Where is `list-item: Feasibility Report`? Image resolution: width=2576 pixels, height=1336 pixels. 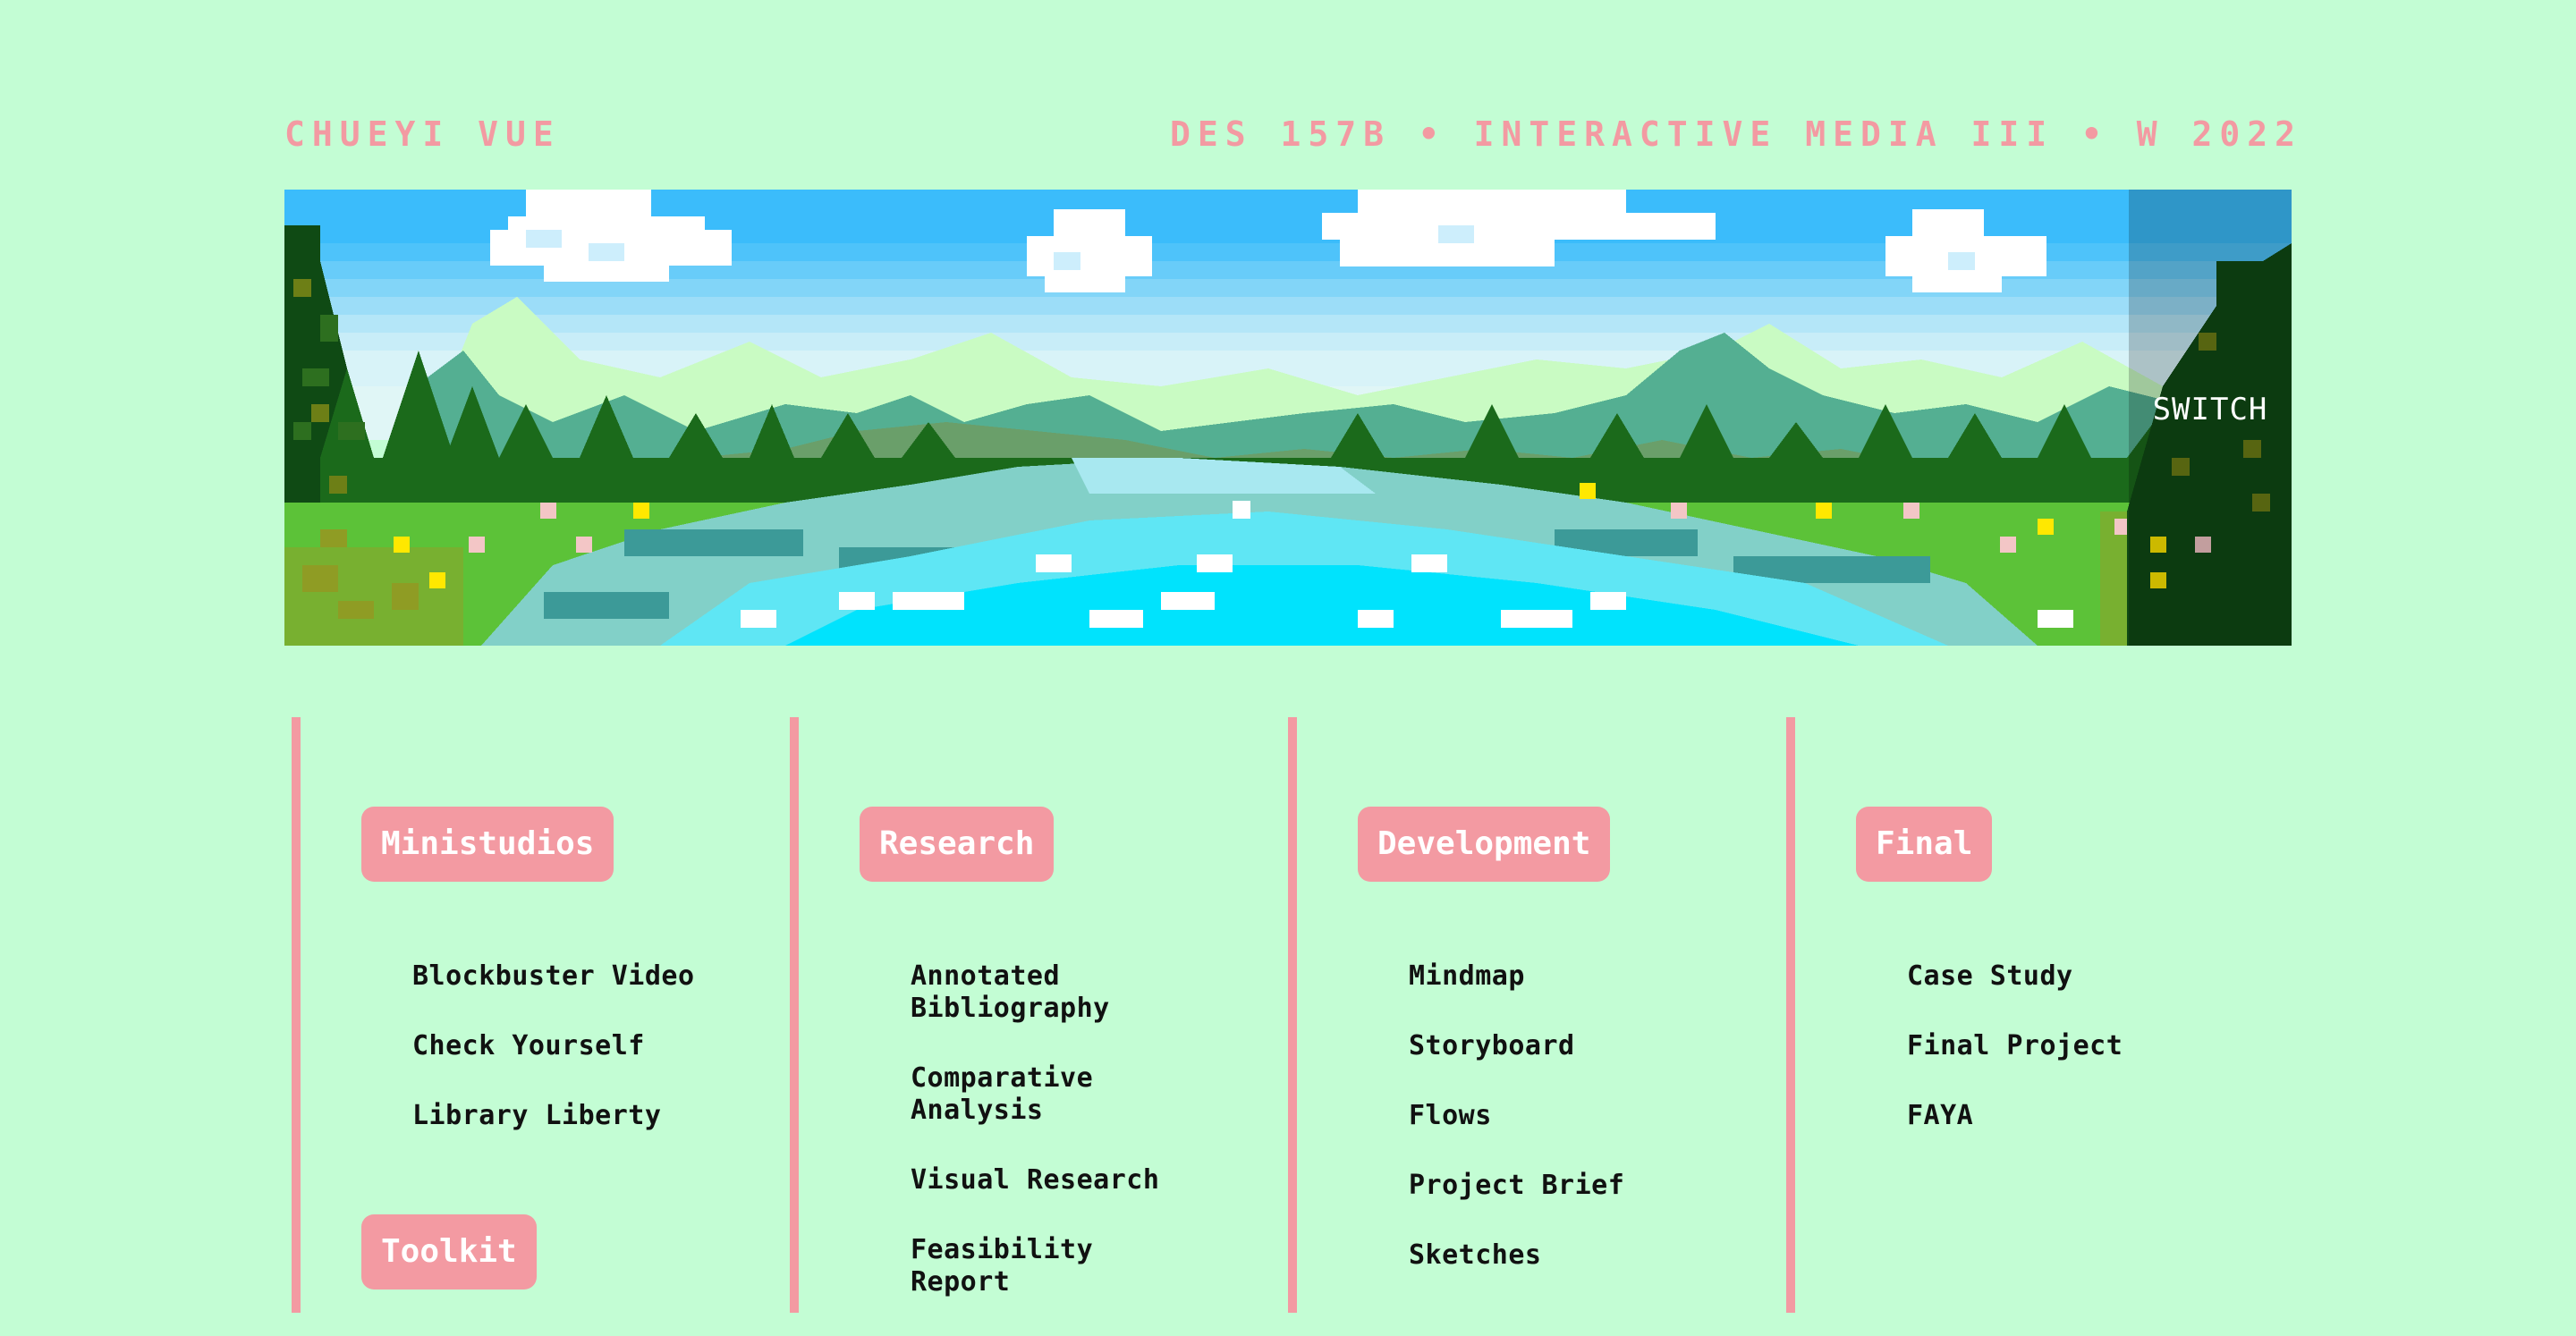
list-item: Feasibility Report is located at coordinates (1058, 1266).